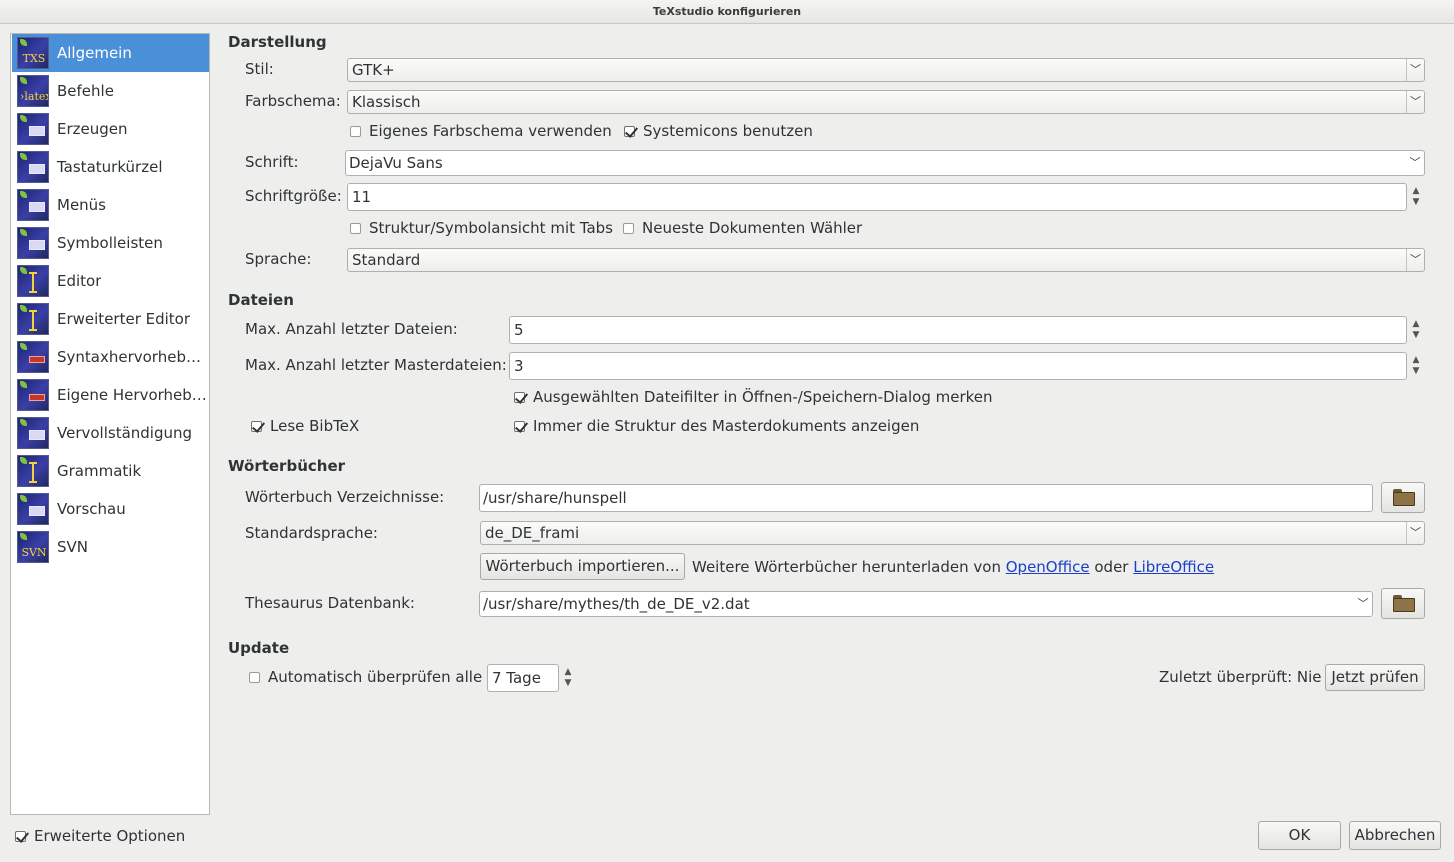 This screenshot has height=862, width=1454. I want to click on sidebar-item-menues: Menüs, so click(110, 205).